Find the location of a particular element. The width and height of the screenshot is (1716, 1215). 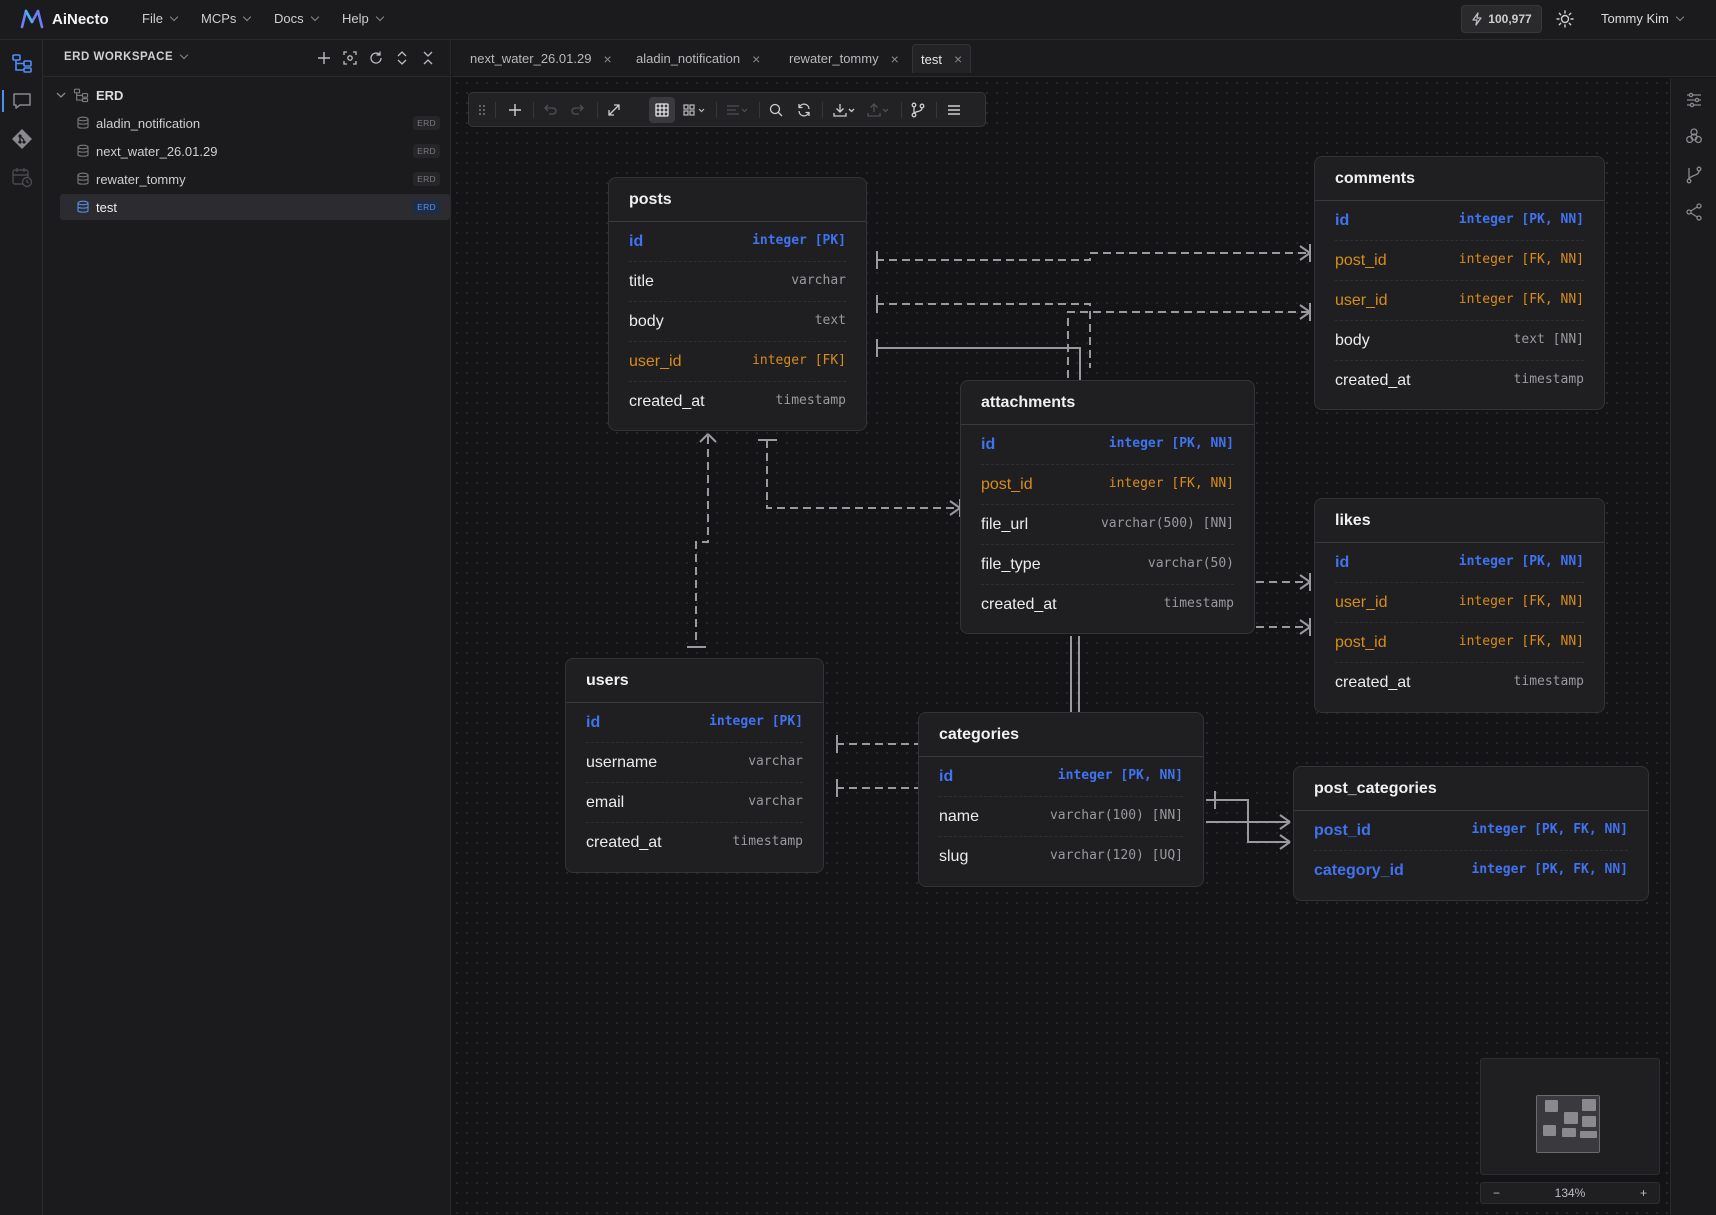

focus-icon is located at coordinates (350, 58).